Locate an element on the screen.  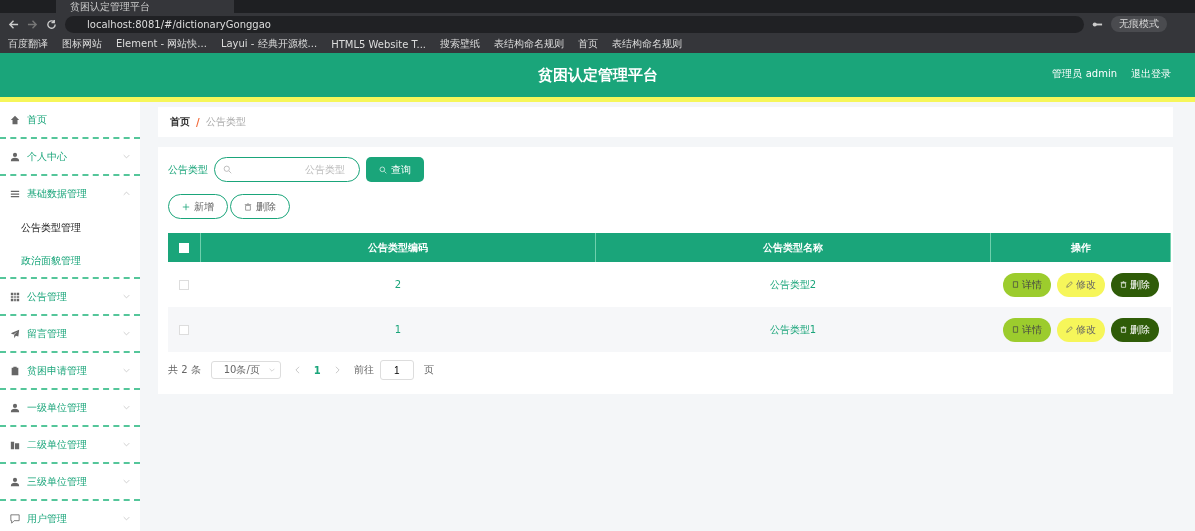
browser-tab: 贫困认定管理平台 is located at coordinates (145, 6).